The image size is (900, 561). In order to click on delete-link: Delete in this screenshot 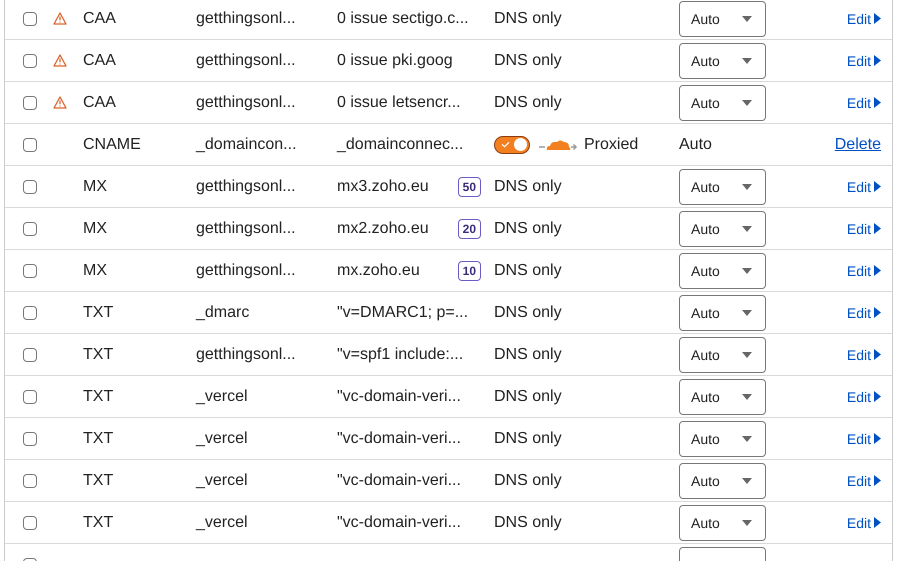, I will do `click(857, 145)`.